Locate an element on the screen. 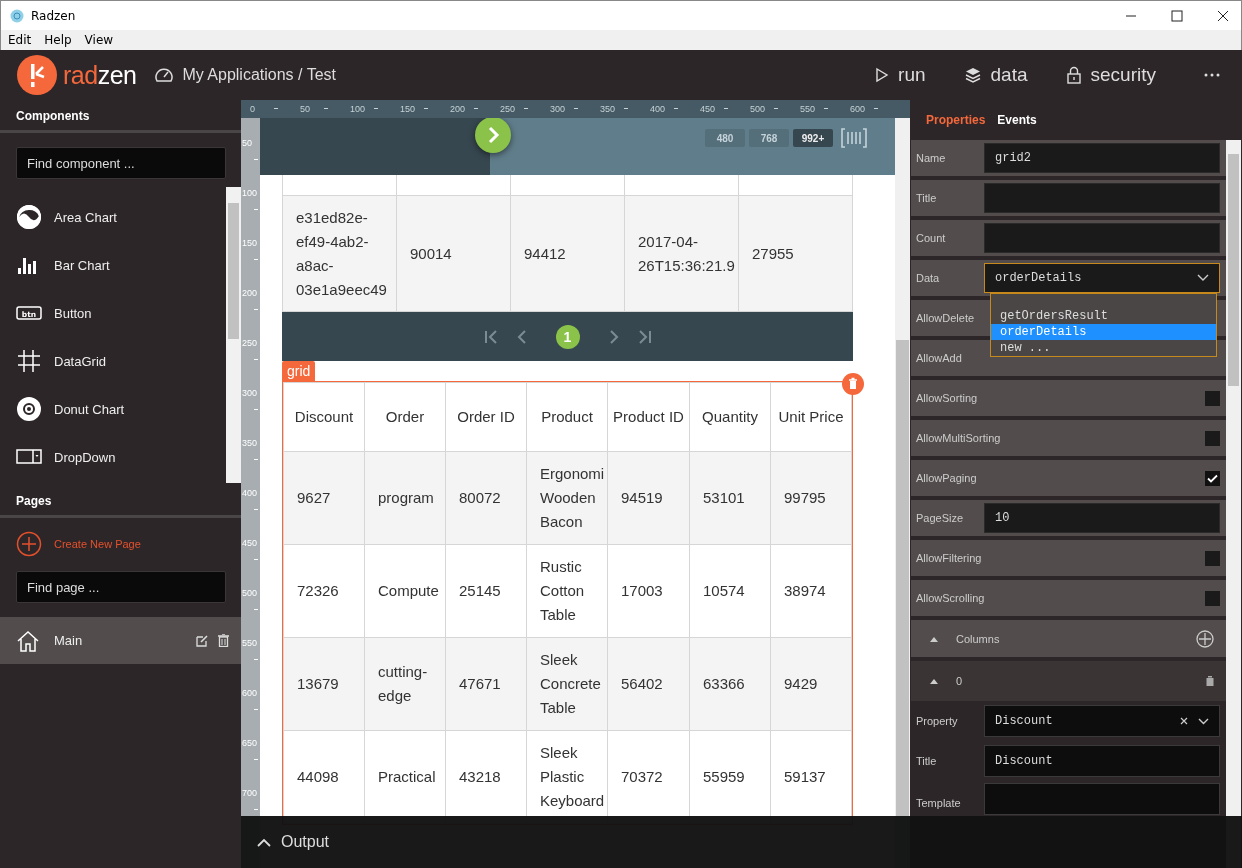  table-cell: Sleek Concrete Table is located at coordinates (567, 684).